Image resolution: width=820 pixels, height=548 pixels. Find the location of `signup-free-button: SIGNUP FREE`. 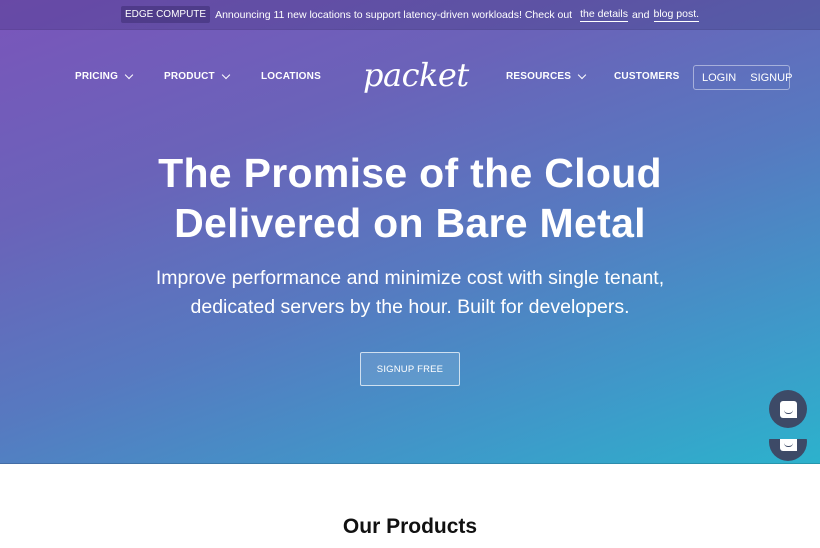

signup-free-button: SIGNUP FREE is located at coordinates (410, 369).